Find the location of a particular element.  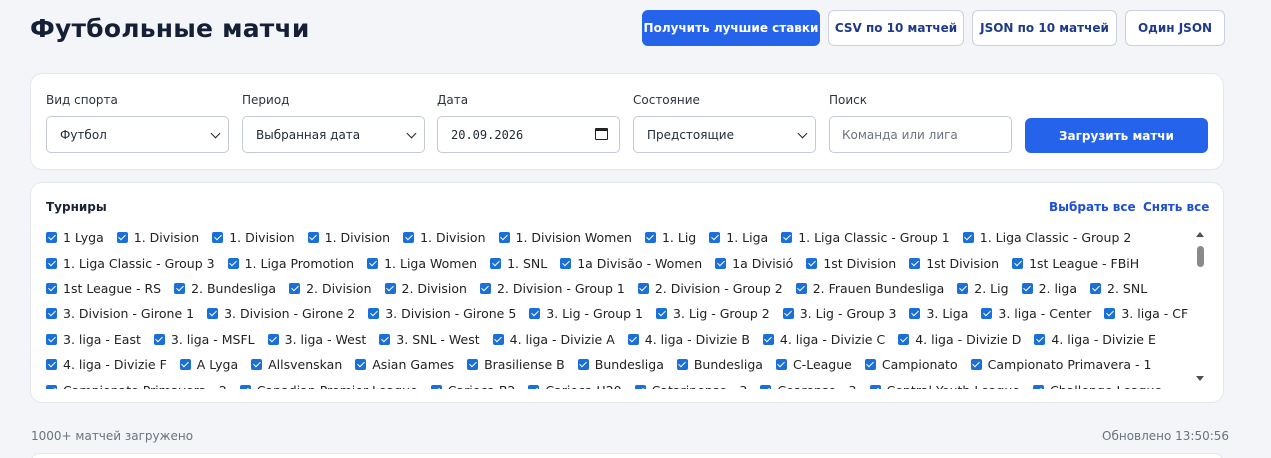

tournament-item: Central Youth League is located at coordinates (944, 386).